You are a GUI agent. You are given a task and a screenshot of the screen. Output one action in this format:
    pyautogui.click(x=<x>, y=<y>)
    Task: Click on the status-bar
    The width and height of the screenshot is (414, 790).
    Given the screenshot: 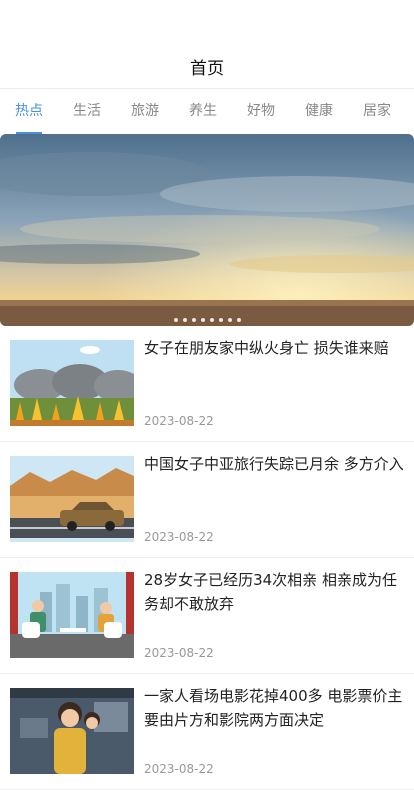 What is the action you would take?
    pyautogui.click(x=207, y=22)
    